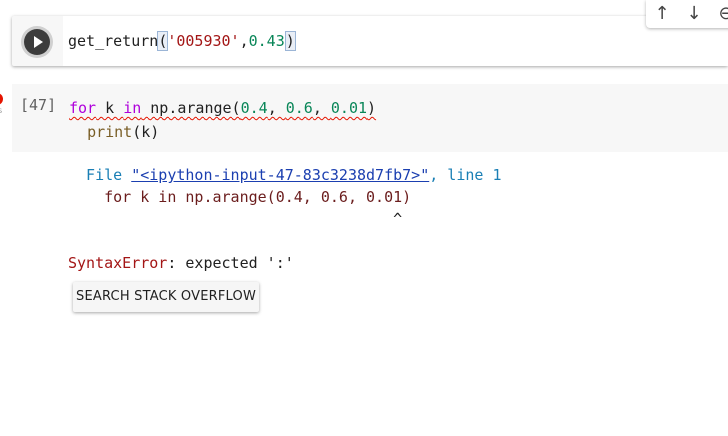 The height and width of the screenshot is (436, 728). I want to click on arange-step: 0.01, so click(349, 108).